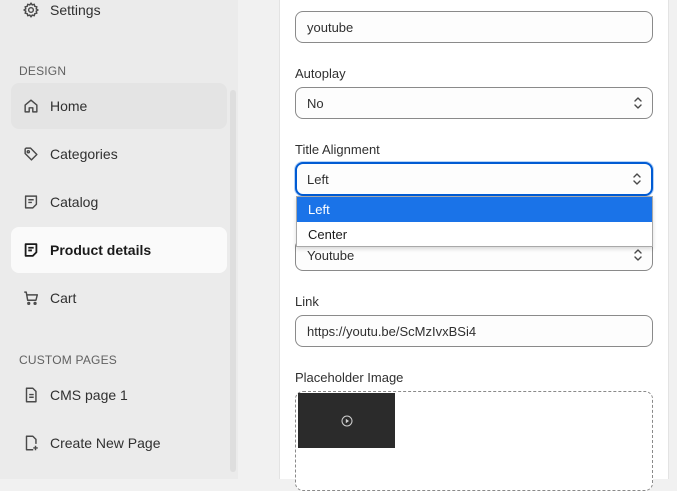  I want to click on play-icon, so click(346, 420).